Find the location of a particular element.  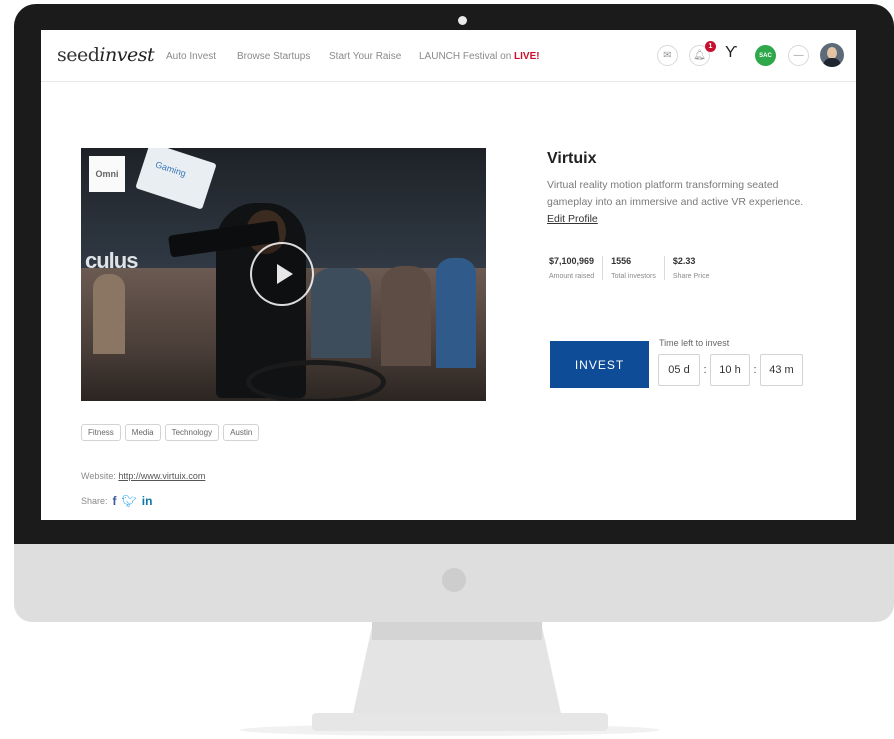

nav-browse-startups: Browse Startups is located at coordinates (273, 56).